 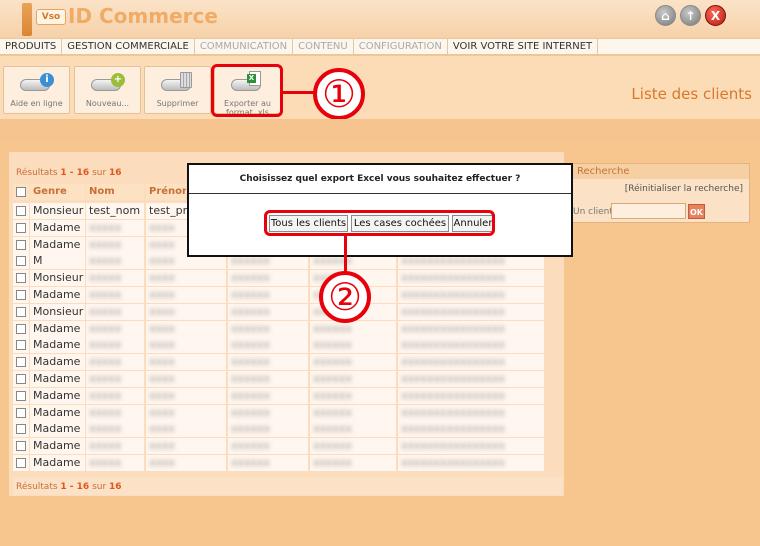 What do you see at coordinates (523, 46) in the screenshot?
I see `menu-item-voir-site: VOIR VOTRE SITE INTERNET` at bounding box center [523, 46].